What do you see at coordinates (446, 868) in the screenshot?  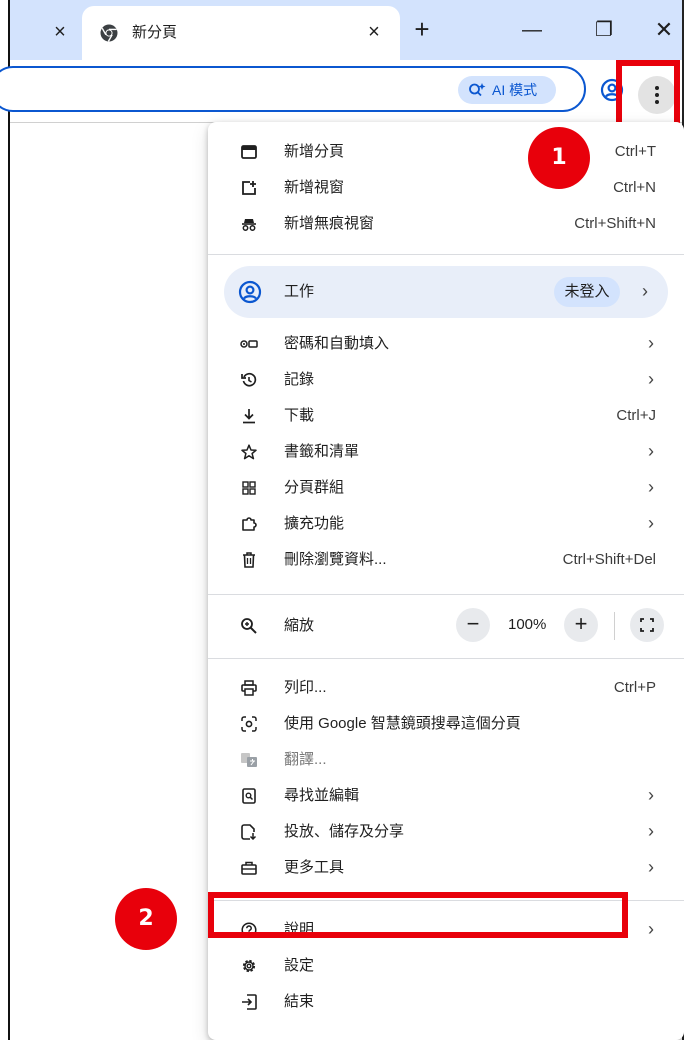 I see `menu-item-more-tools: 更多工具 ›` at bounding box center [446, 868].